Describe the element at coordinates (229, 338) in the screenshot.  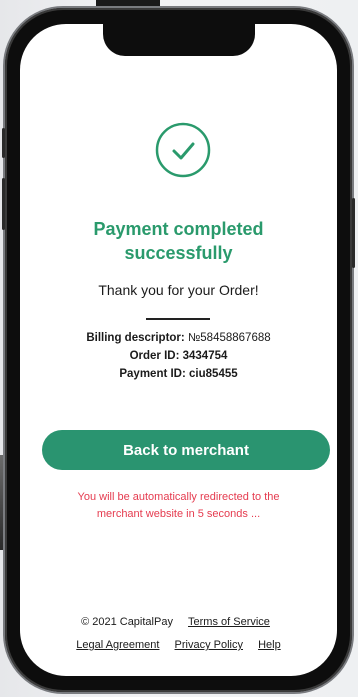
I see `billing-descriptor-value: №58458867688` at that location.